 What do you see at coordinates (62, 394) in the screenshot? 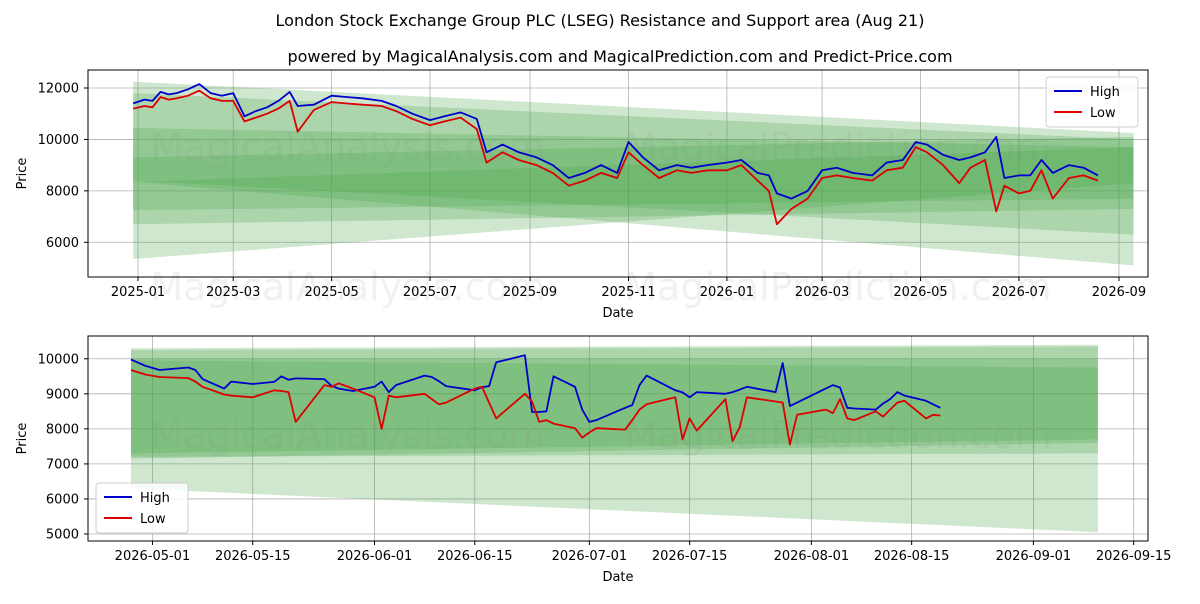
I see `y-tick-label: 9000` at bounding box center [62, 394].